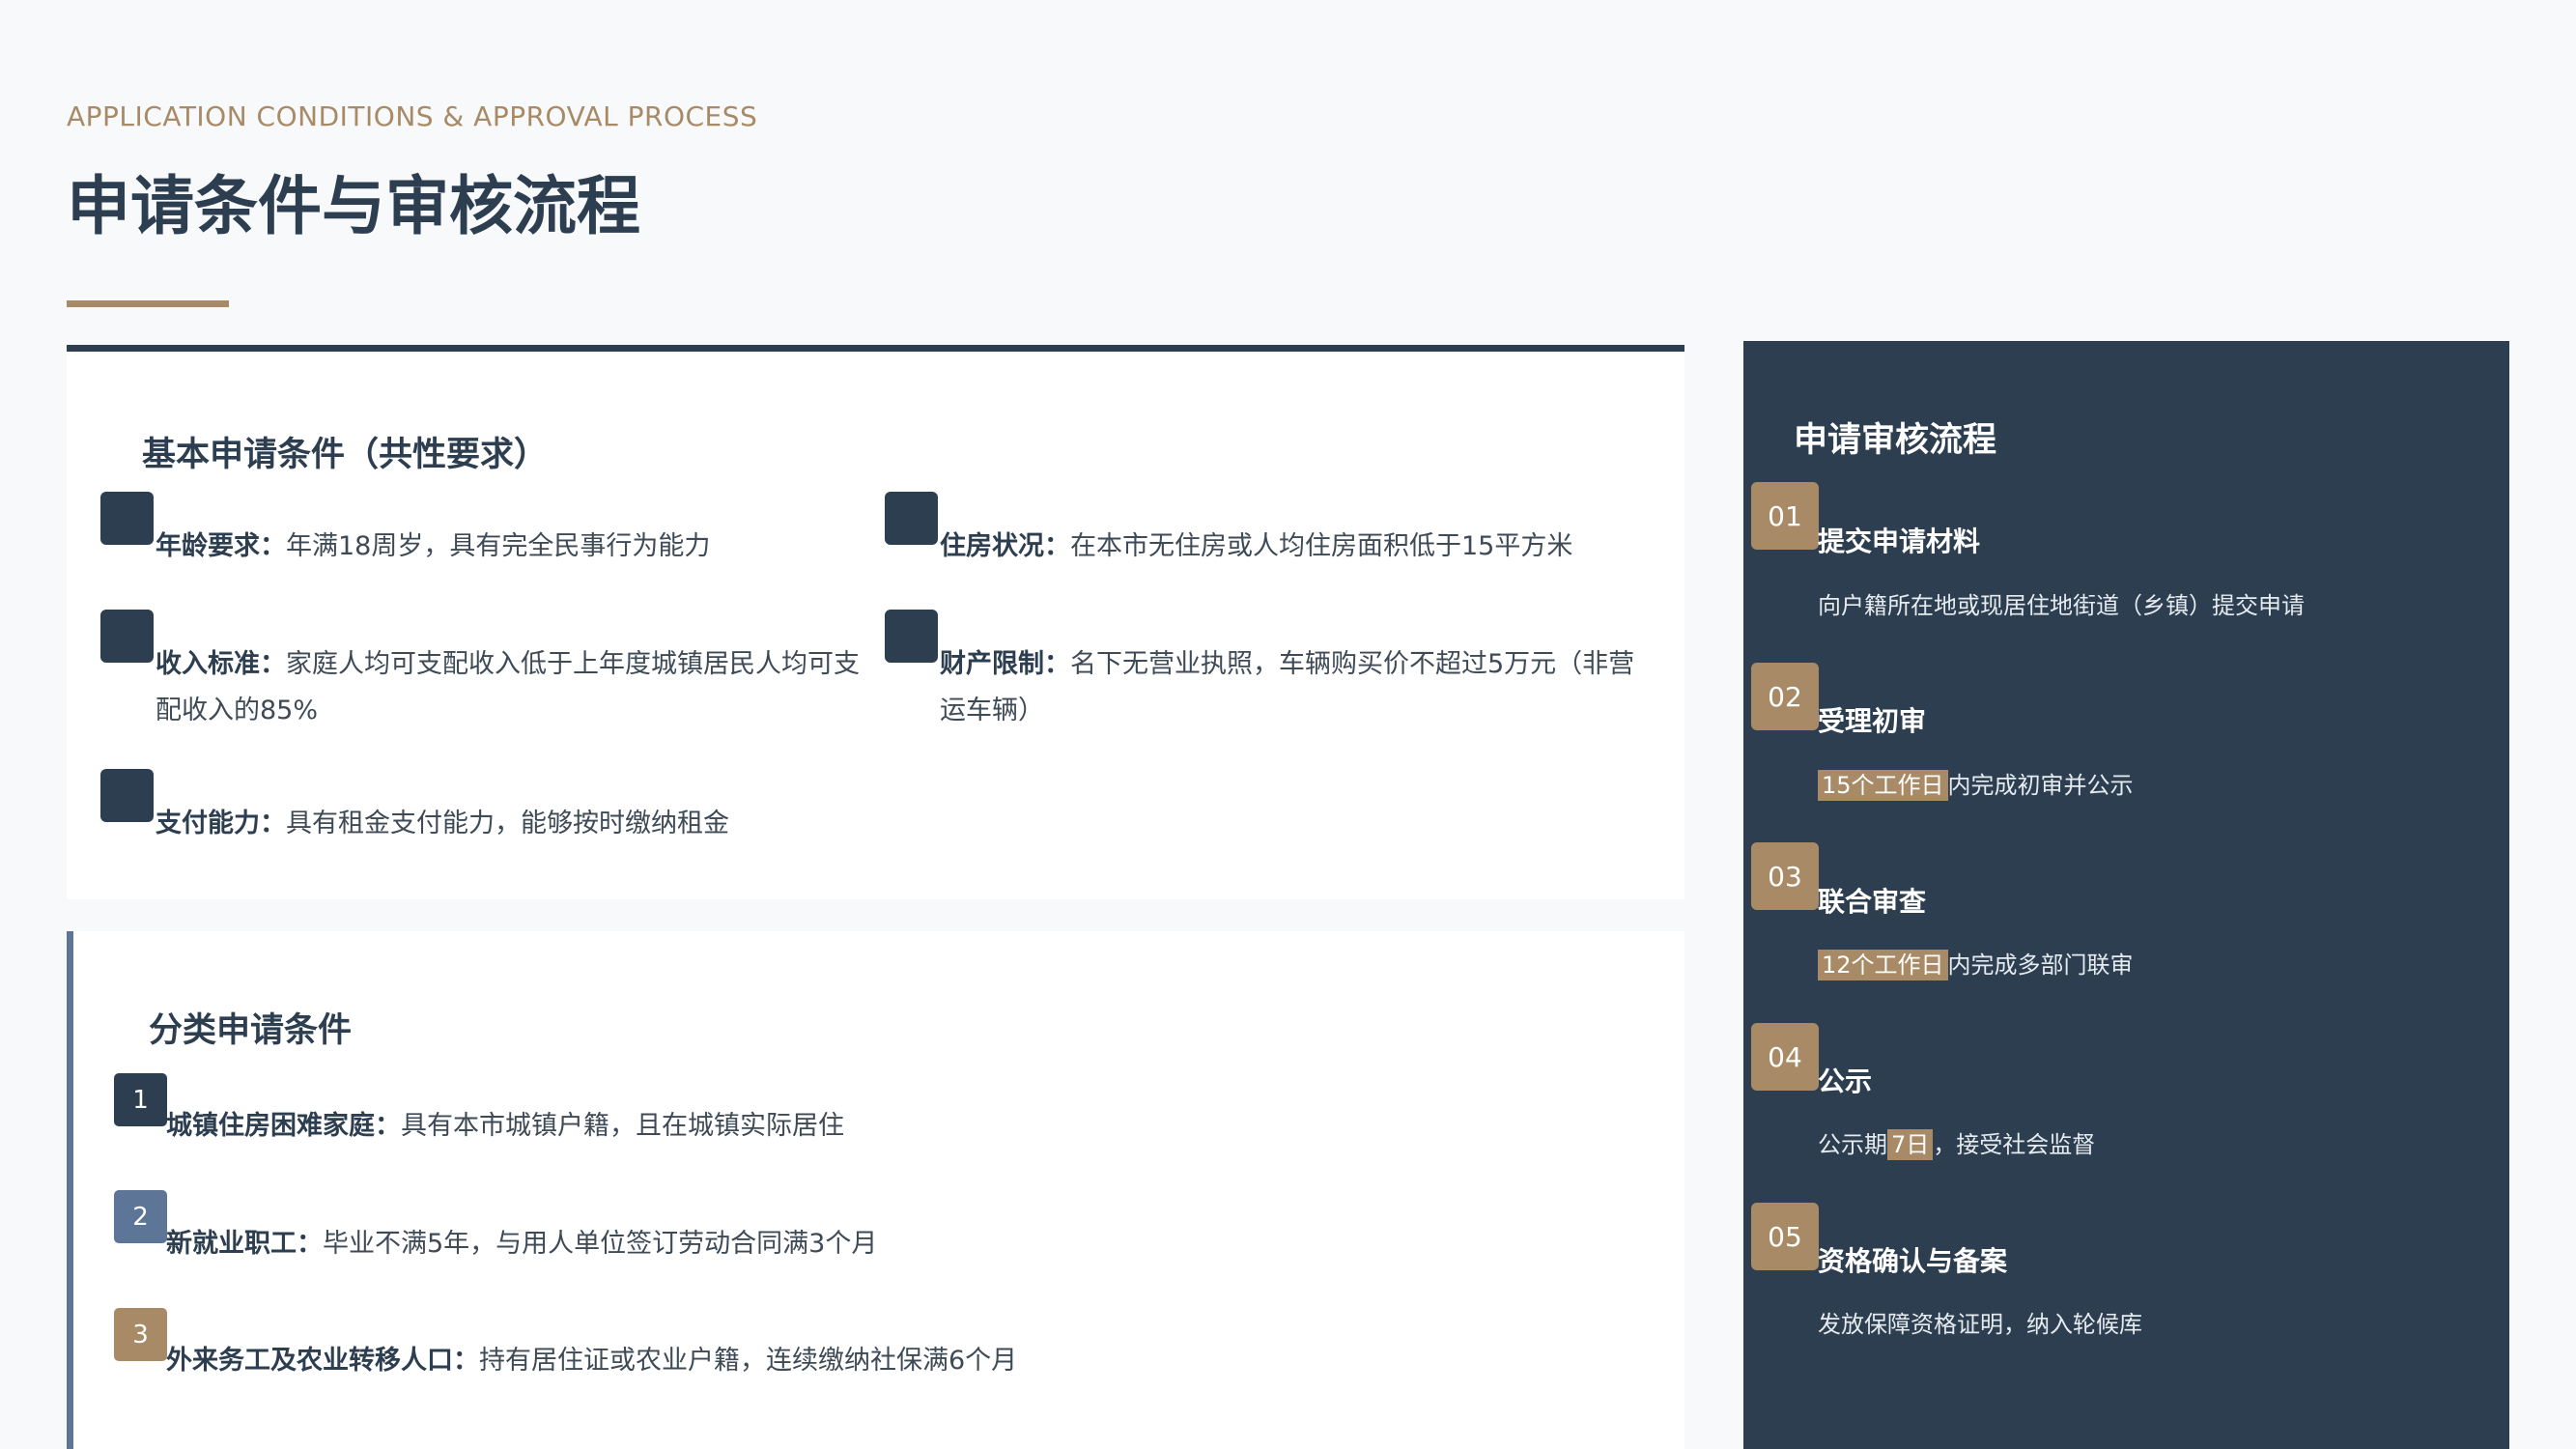 This screenshot has width=2576, height=1449. Describe the element at coordinates (1785, 1236) in the screenshot. I see `step-number-badge: 05` at that location.